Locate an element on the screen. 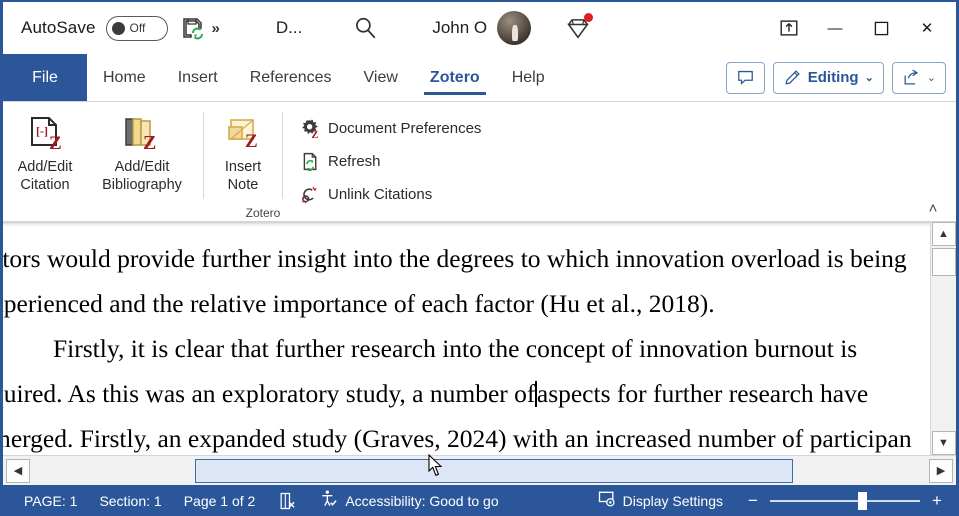 The height and width of the screenshot is (516, 959). editing-mode-button: Editing ⌄ is located at coordinates (828, 77).